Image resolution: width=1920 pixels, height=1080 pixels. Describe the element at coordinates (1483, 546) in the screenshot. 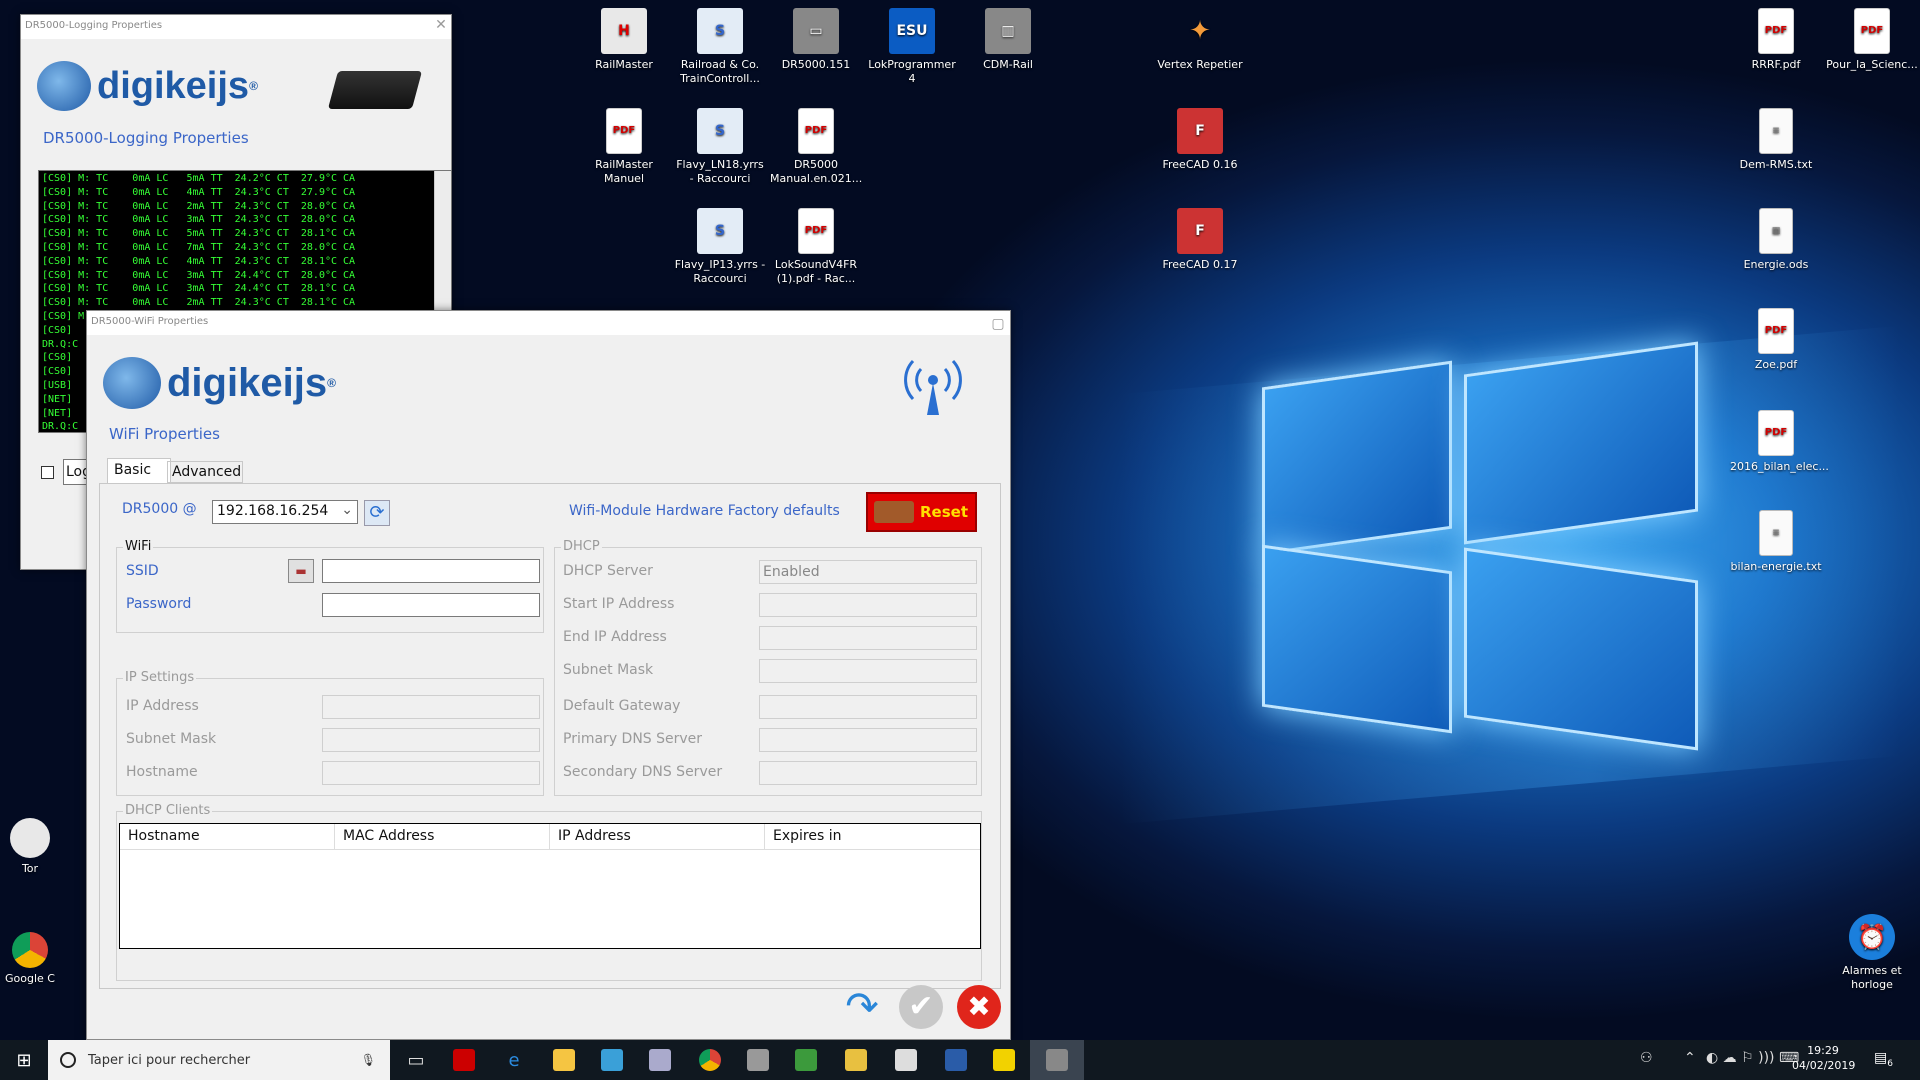

I see `windows-logo` at that location.